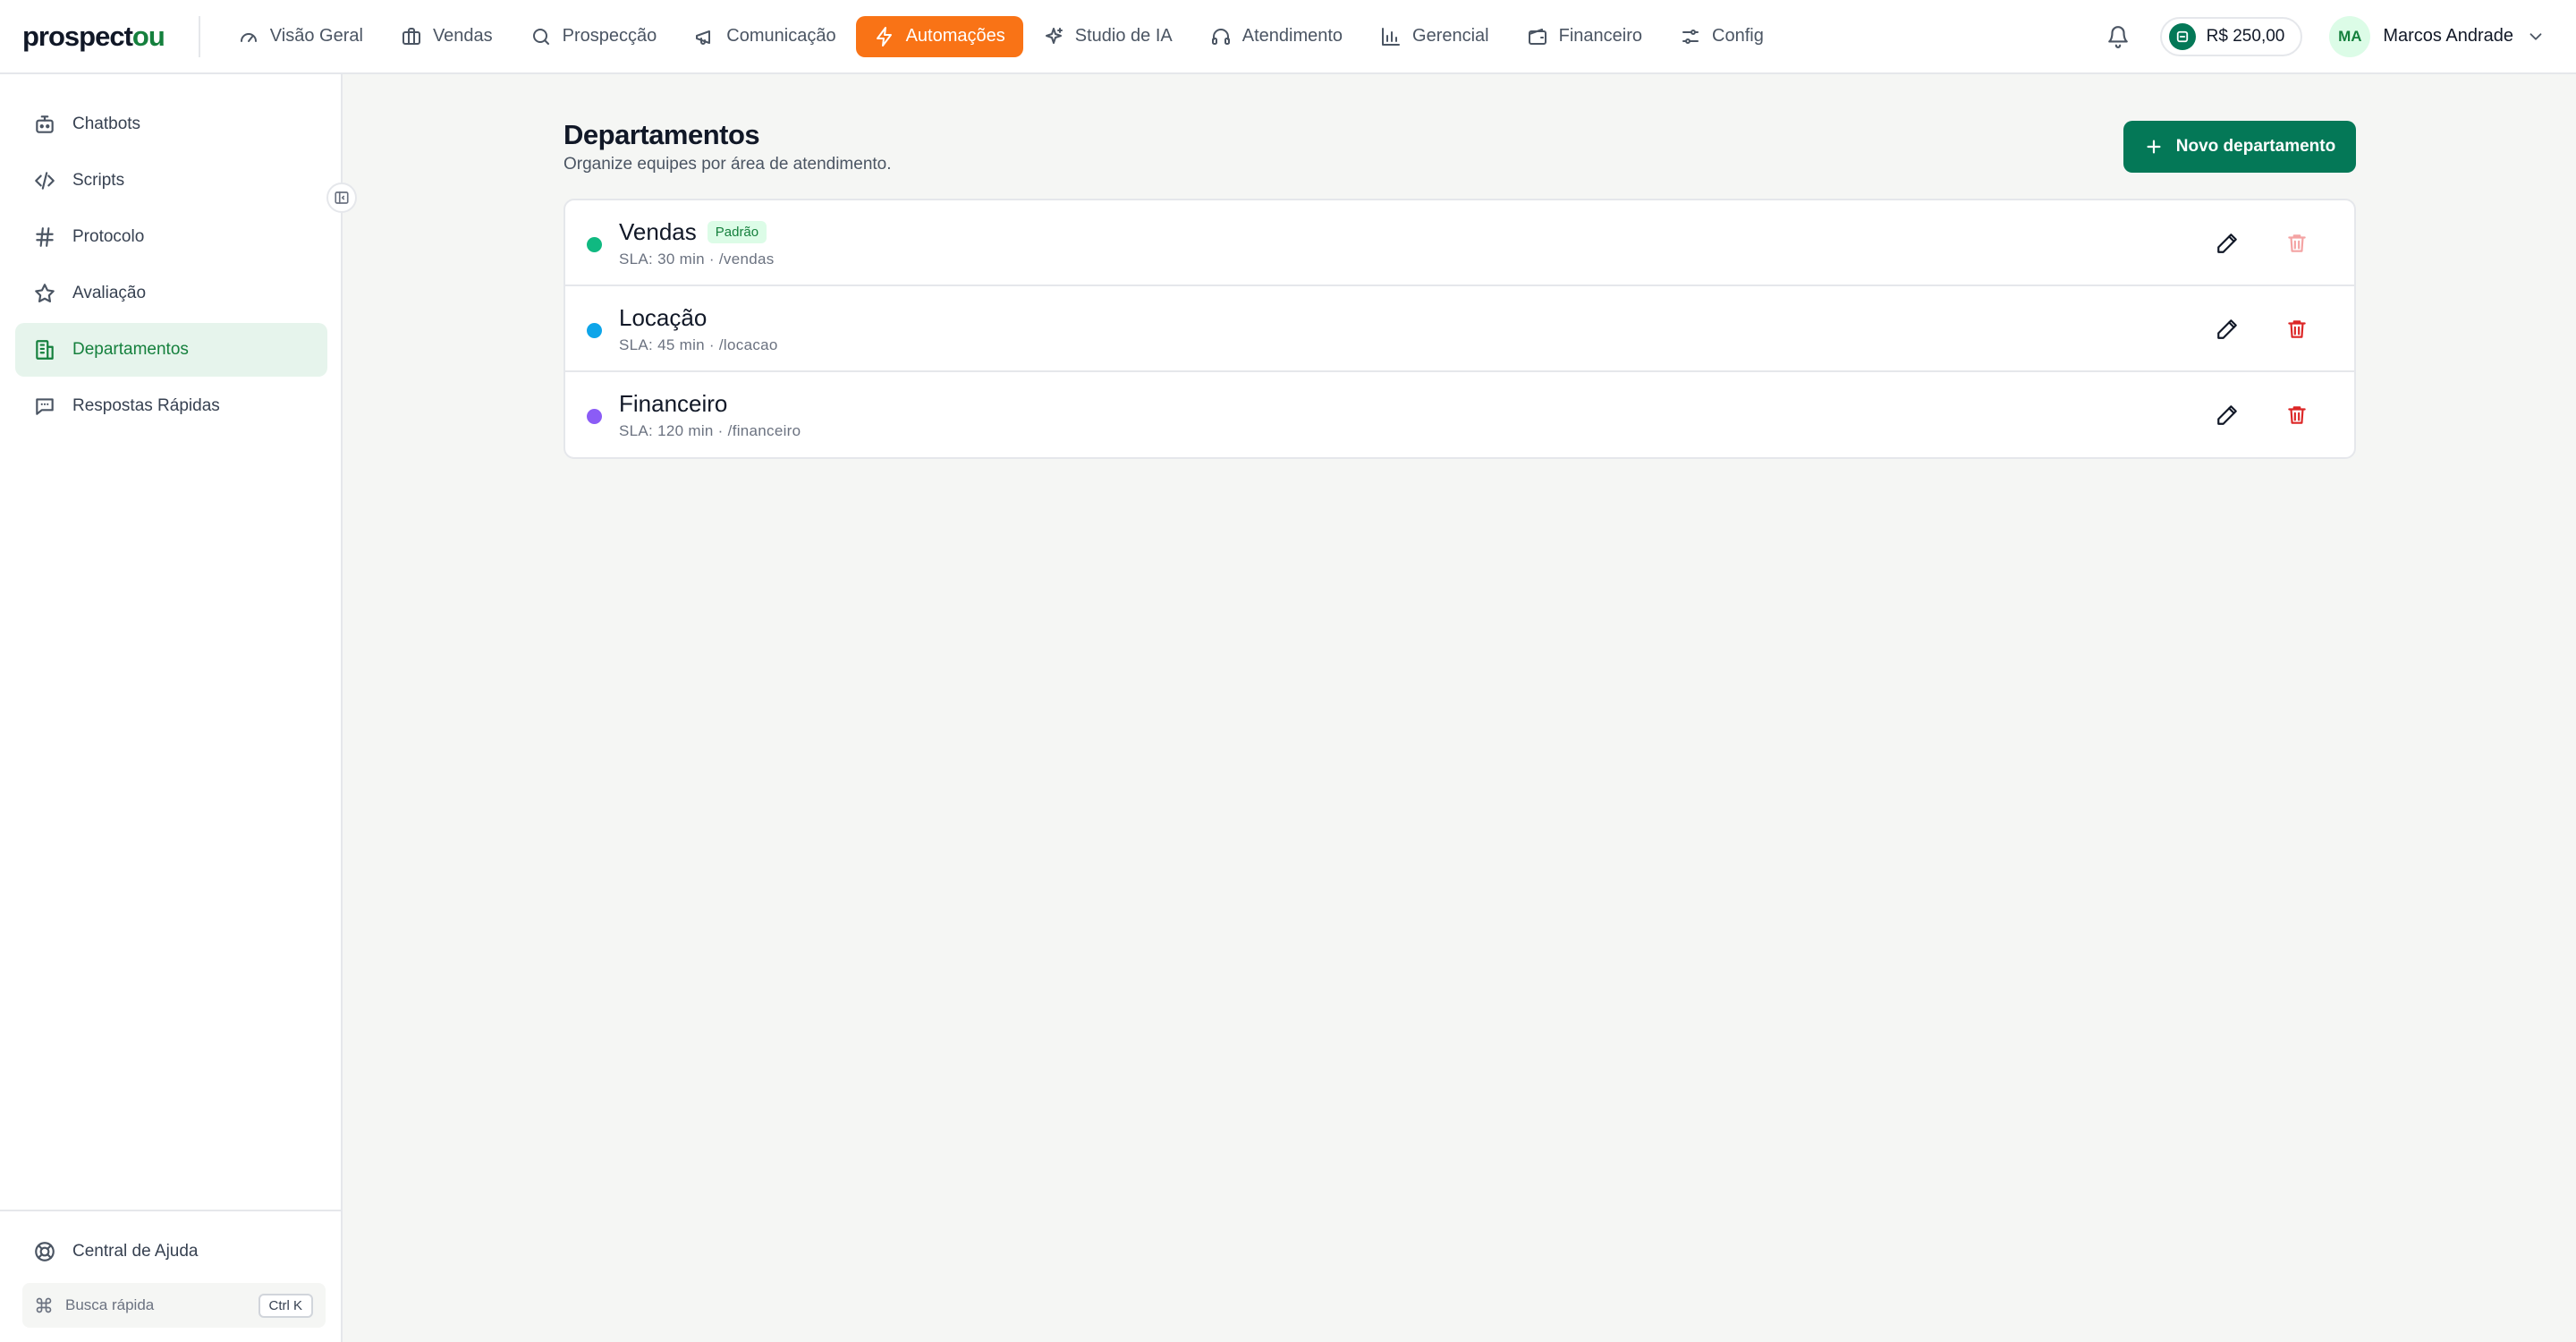 Image resolution: width=2576 pixels, height=1342 pixels. What do you see at coordinates (45, 407) in the screenshot?
I see `message-icon` at bounding box center [45, 407].